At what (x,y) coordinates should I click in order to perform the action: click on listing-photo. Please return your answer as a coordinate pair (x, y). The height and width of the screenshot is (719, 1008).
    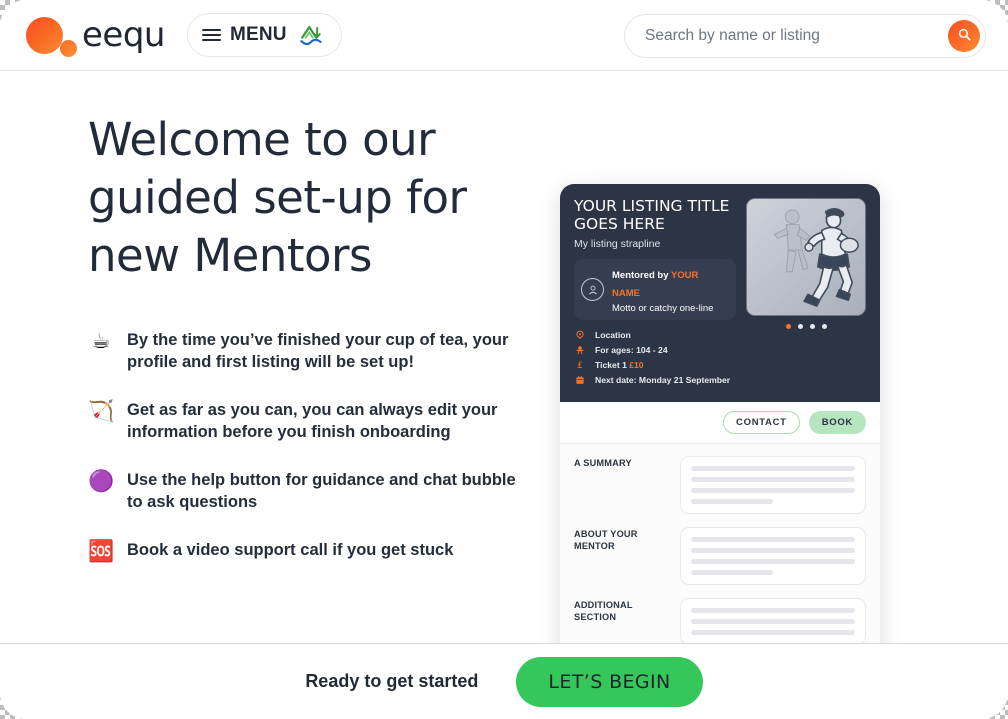
    Looking at the image, I should click on (806, 257).